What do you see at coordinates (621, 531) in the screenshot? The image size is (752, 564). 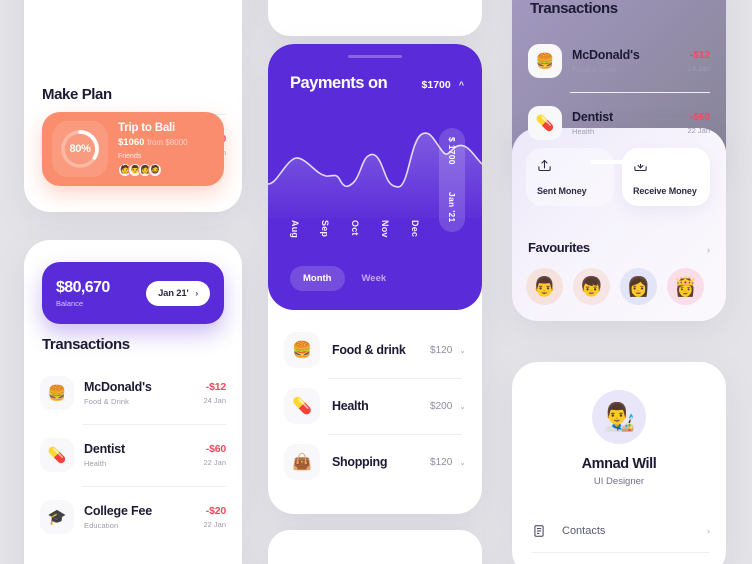 I see `menu-item-contacts: Contacts ›` at bounding box center [621, 531].